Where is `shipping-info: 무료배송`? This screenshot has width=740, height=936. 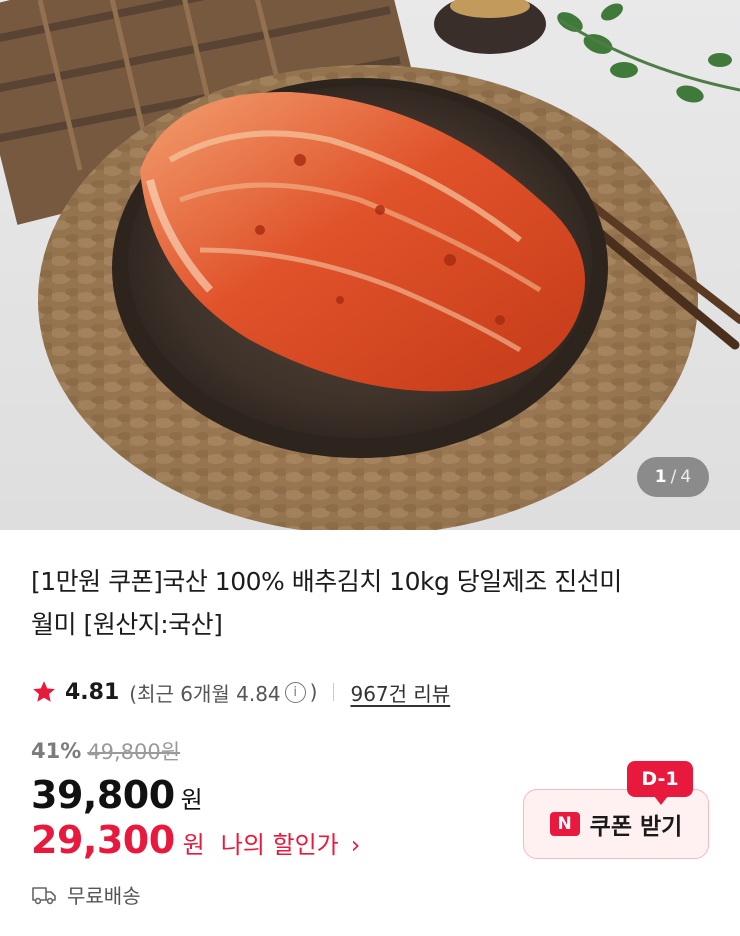 shipping-info: 무료배송 is located at coordinates (86, 894).